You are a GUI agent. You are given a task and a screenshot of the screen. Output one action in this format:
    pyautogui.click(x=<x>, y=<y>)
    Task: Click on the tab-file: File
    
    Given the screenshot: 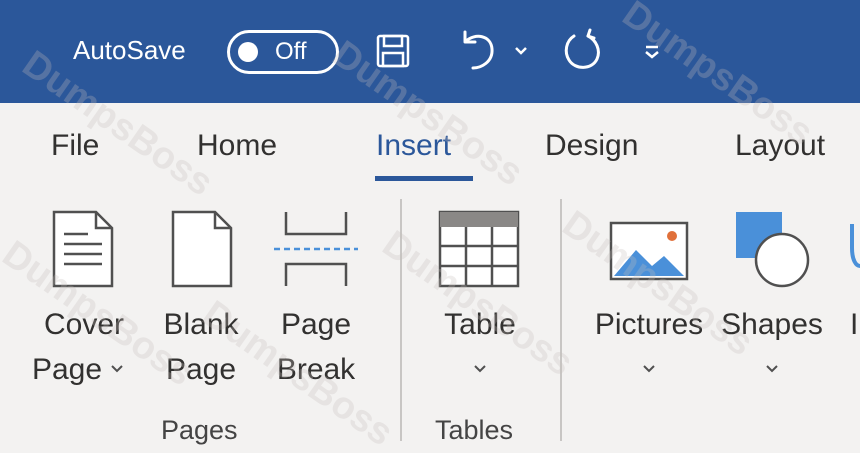 What is the action you would take?
    pyautogui.click(x=75, y=146)
    